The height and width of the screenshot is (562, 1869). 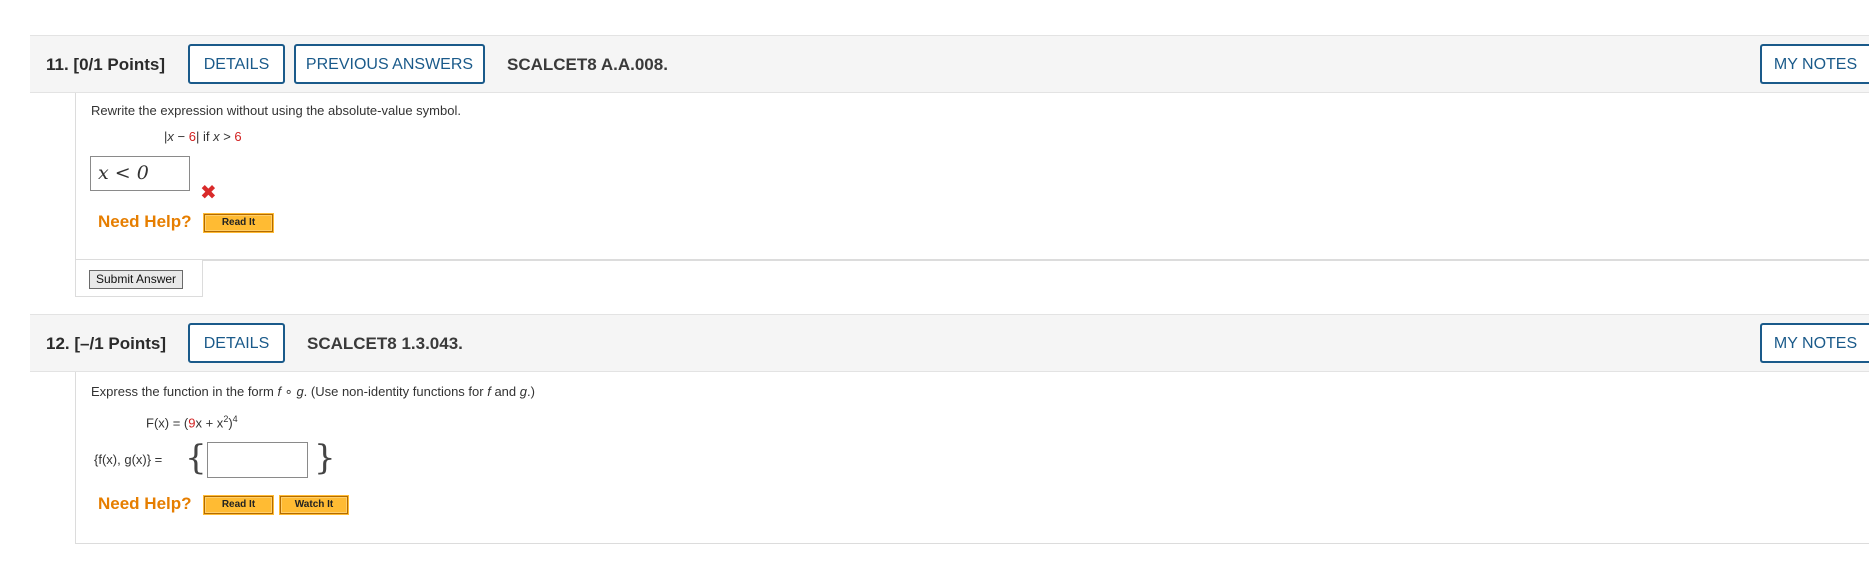 I want to click on question-12-title: 12. [–/1 Points], so click(x=106, y=343).